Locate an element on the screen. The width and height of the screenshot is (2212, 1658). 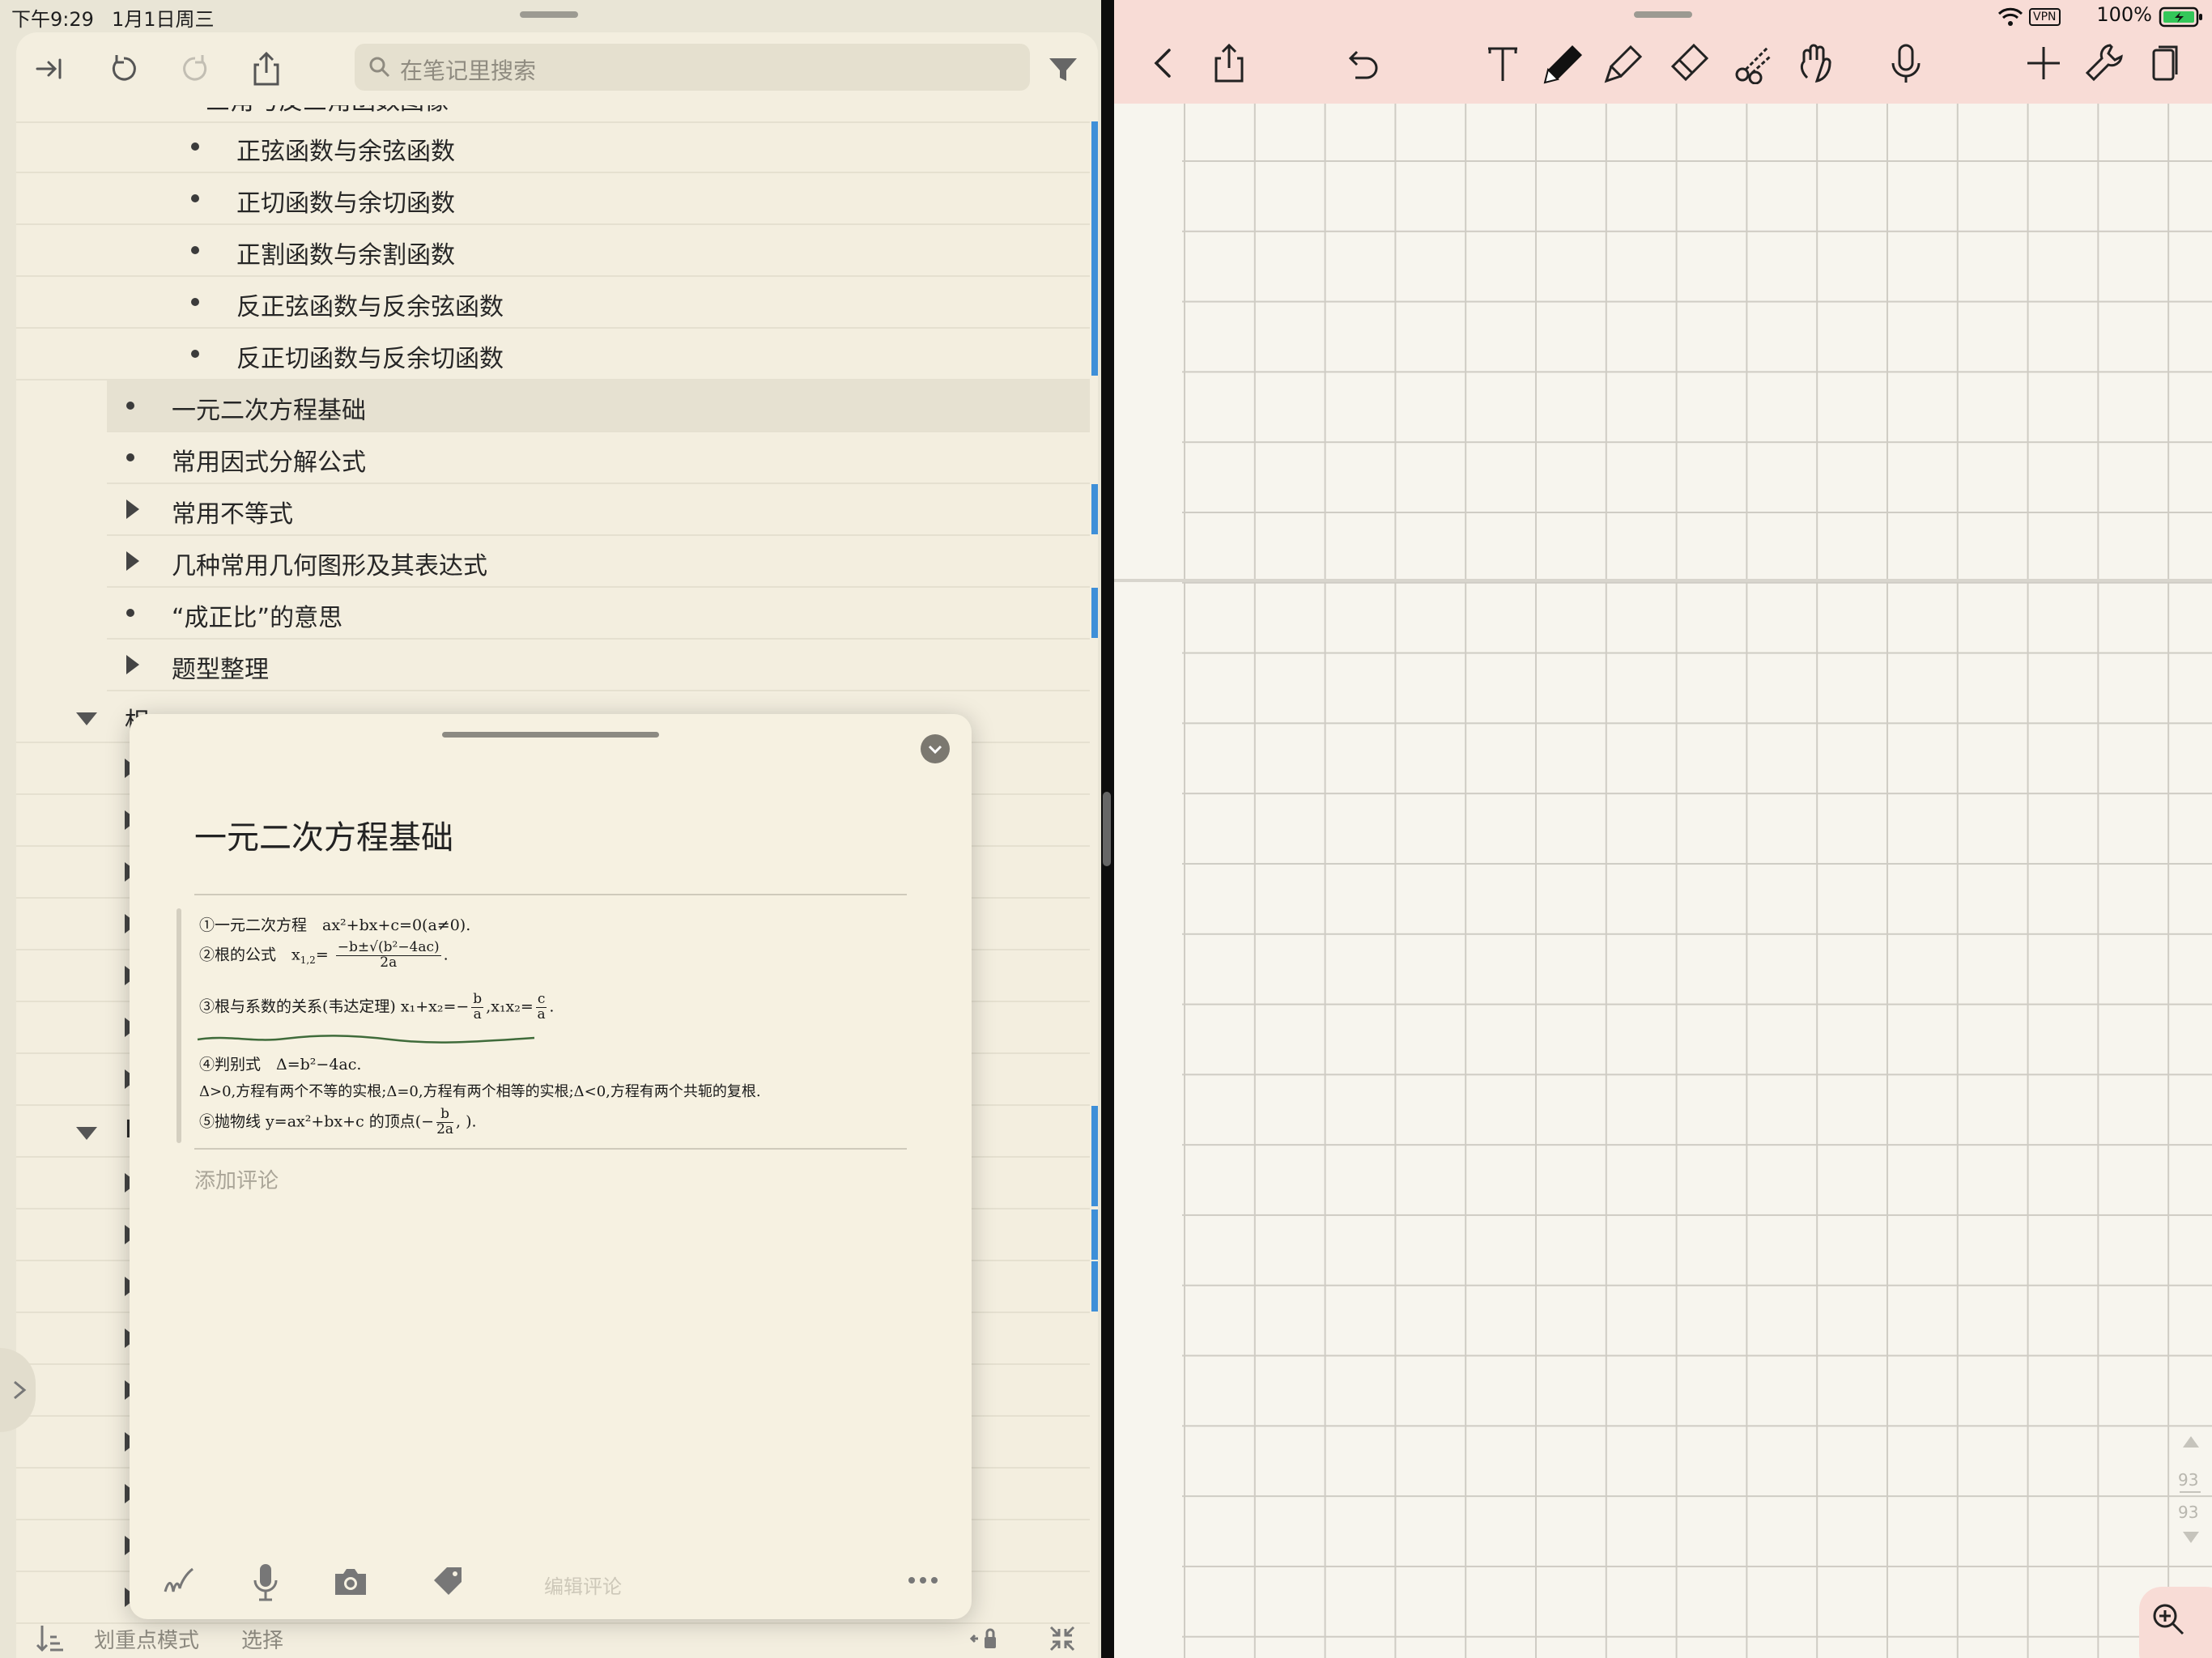
edit-comment-button: 编辑评论 is located at coordinates (583, 1585).